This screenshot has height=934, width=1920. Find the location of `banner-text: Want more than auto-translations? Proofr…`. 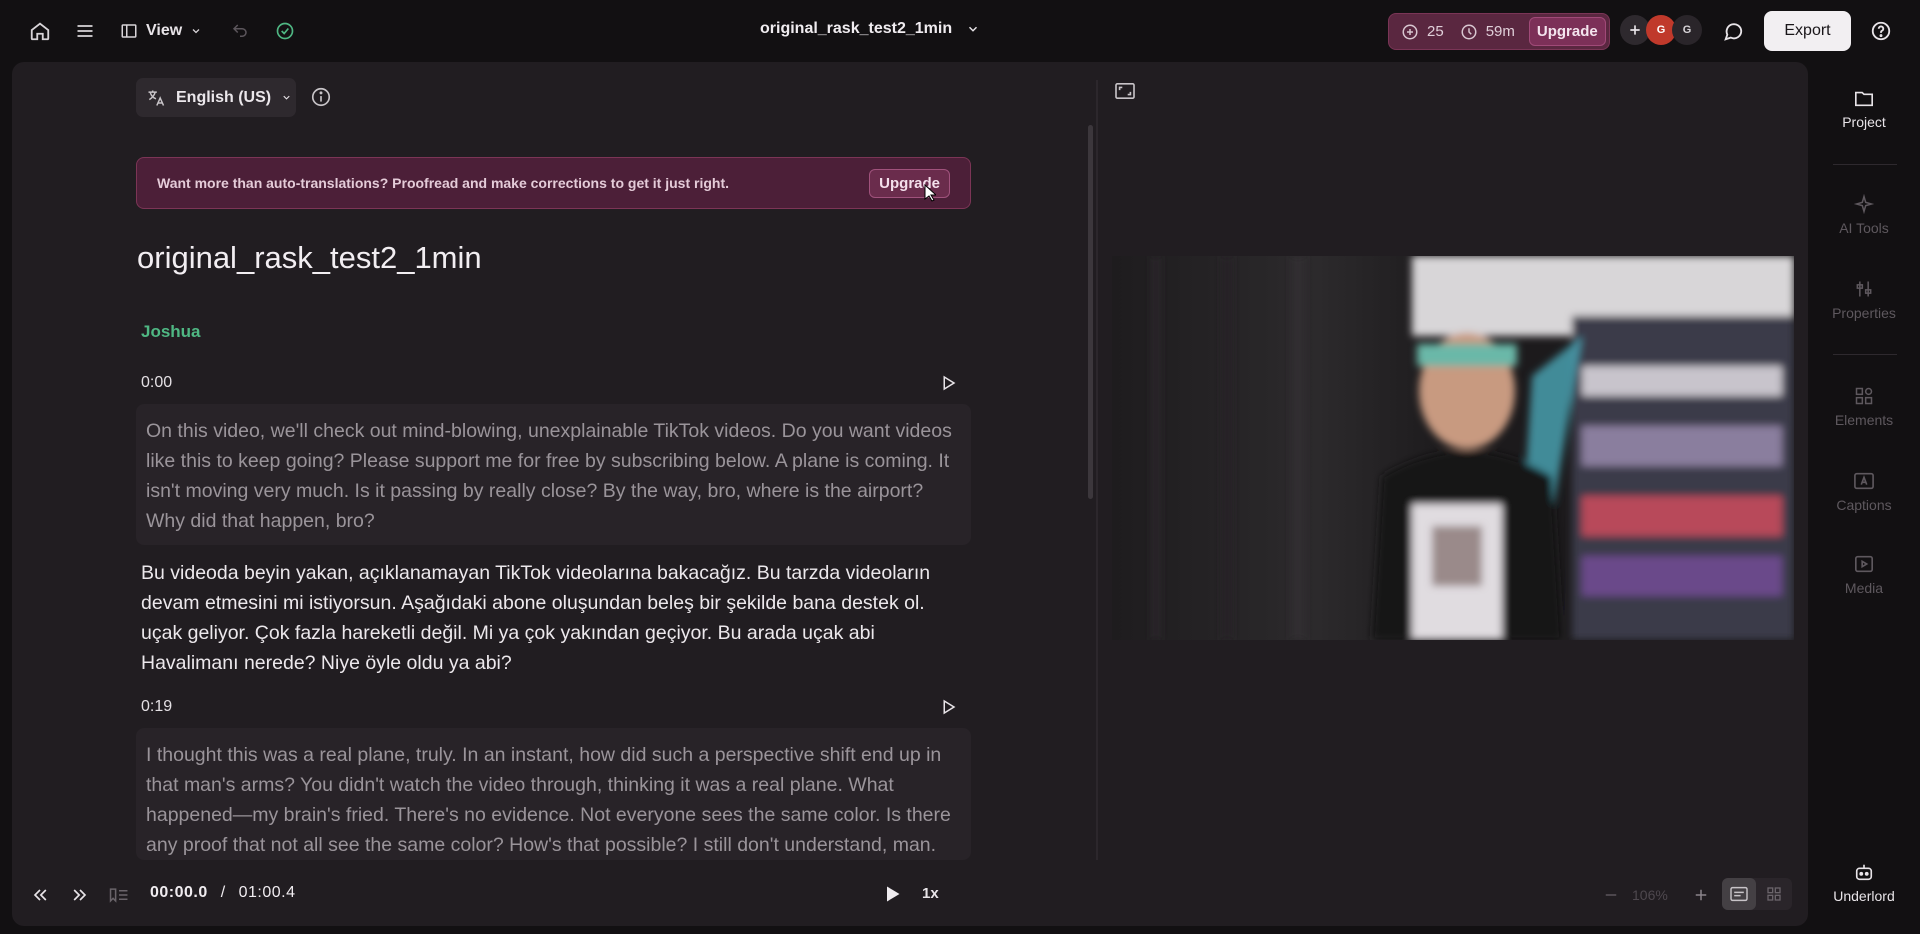

banner-text: Want more than auto-translations? Proofr… is located at coordinates (443, 183).